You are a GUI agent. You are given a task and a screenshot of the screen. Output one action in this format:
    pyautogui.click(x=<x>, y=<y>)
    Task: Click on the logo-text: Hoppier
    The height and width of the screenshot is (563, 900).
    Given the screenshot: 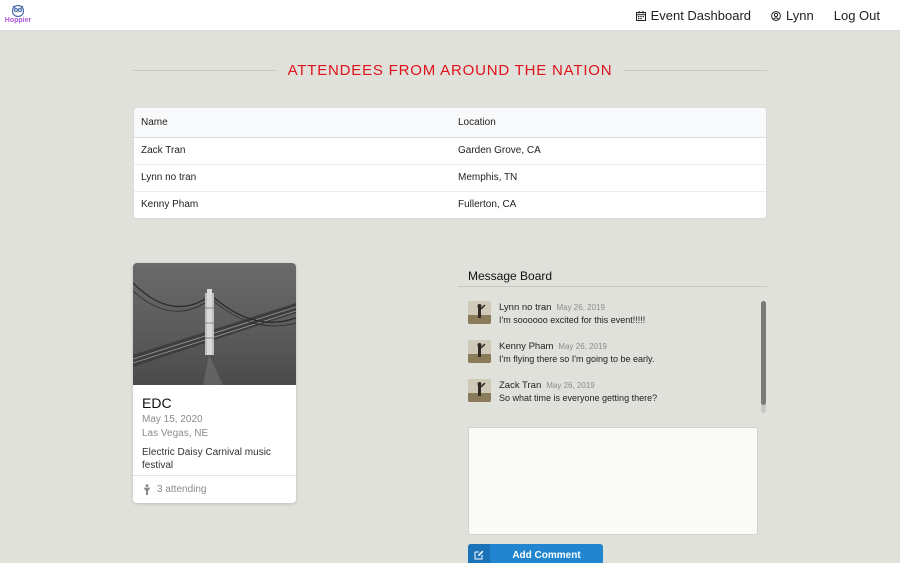 What is the action you would take?
    pyautogui.click(x=18, y=20)
    